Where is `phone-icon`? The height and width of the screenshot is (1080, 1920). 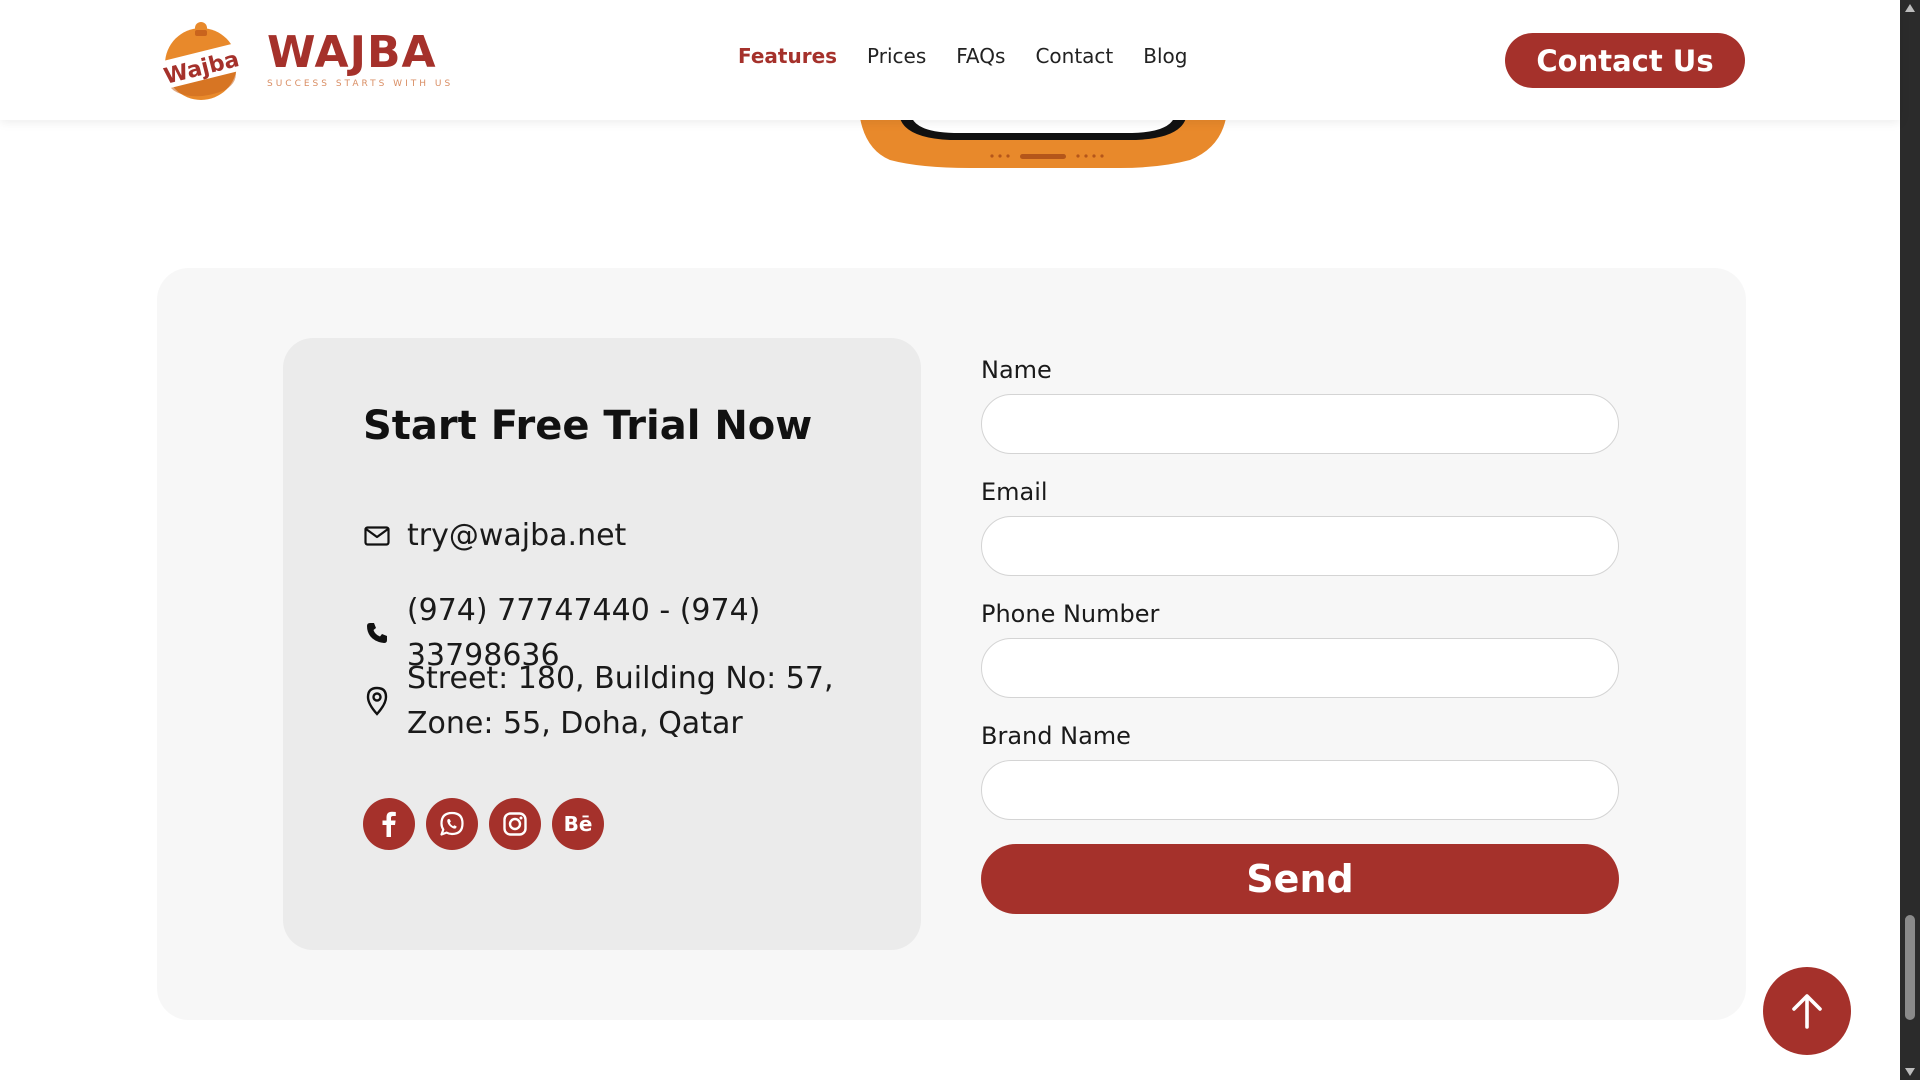 phone-icon is located at coordinates (377, 633).